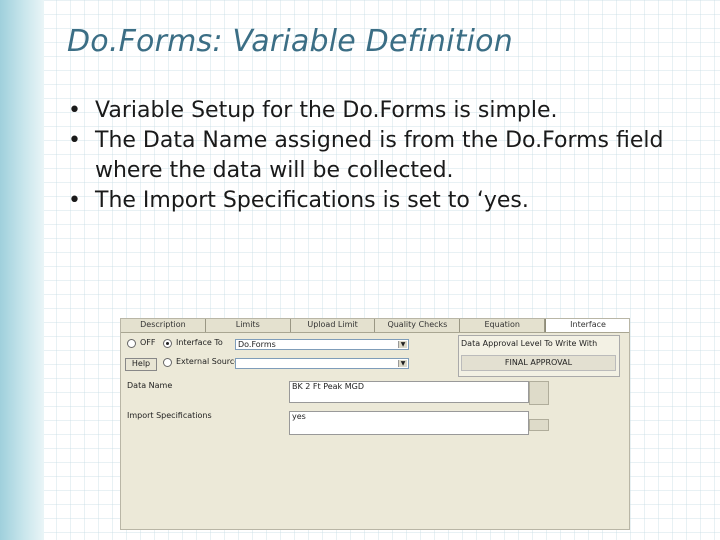  What do you see at coordinates (587, 325) in the screenshot?
I see `tab-interface: Interface` at bounding box center [587, 325].